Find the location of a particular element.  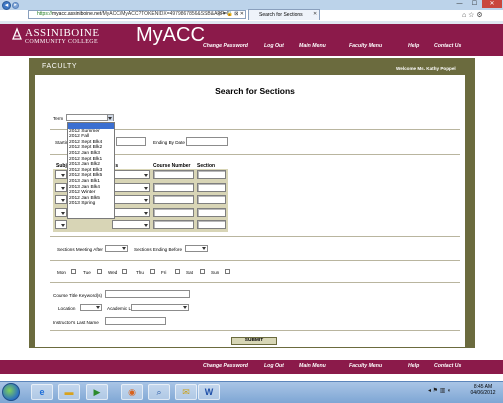

meeting-after-select is located at coordinates (116, 248).